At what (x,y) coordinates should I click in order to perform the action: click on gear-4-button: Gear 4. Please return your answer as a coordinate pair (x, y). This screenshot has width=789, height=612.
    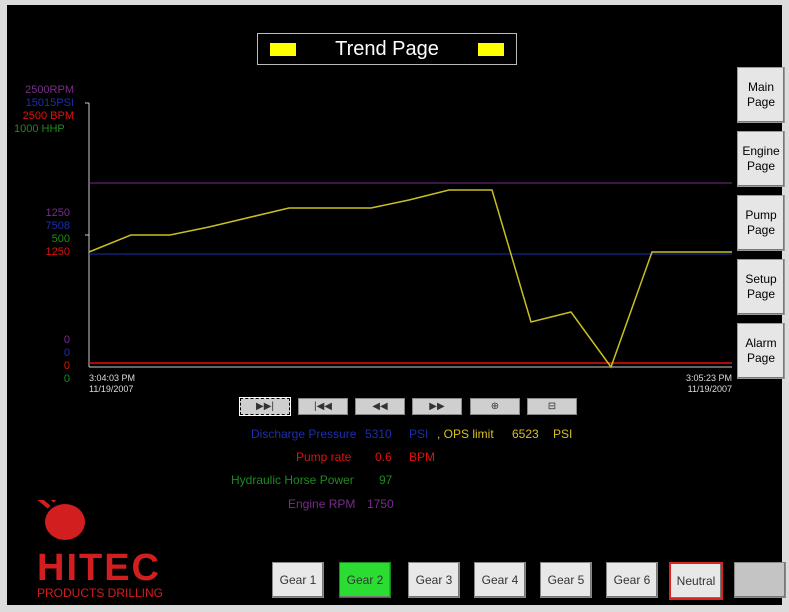
    Looking at the image, I should click on (500, 580).